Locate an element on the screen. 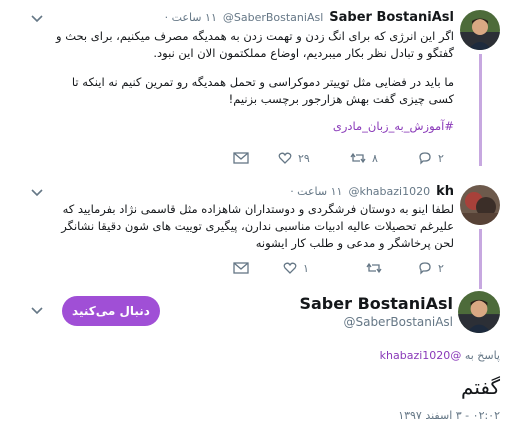  like-action: ۱ is located at coordinates (296, 268).